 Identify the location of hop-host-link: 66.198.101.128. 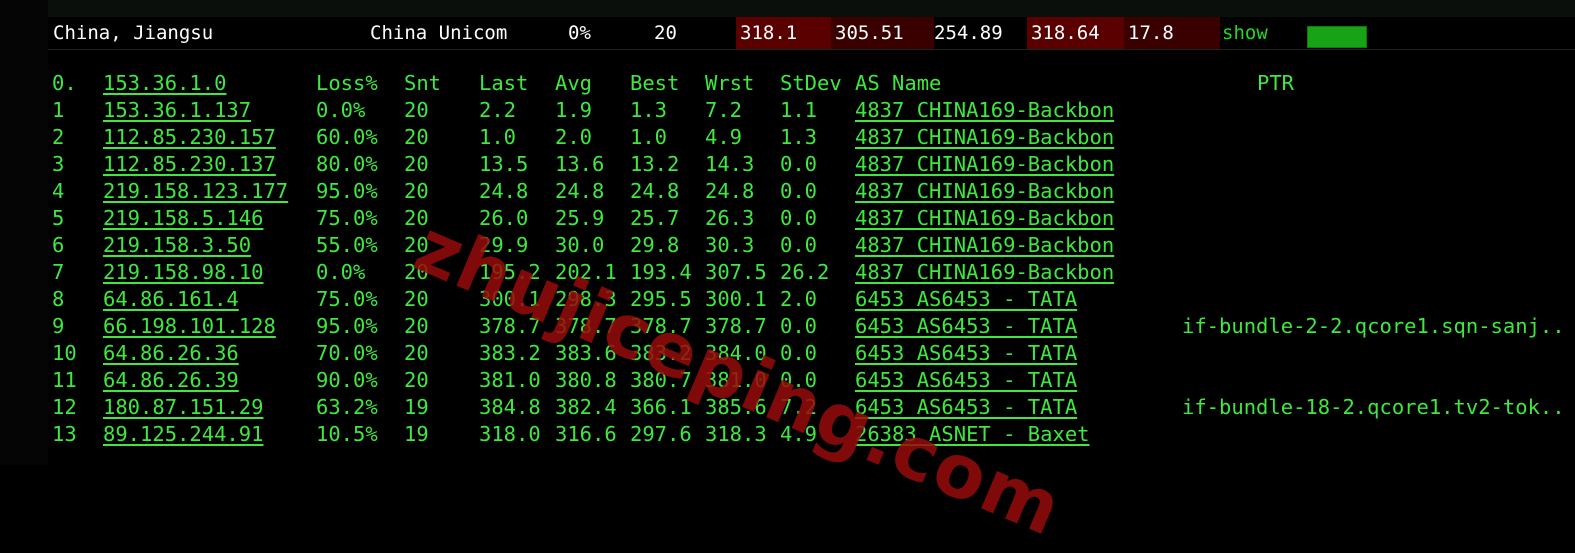
(189, 326).